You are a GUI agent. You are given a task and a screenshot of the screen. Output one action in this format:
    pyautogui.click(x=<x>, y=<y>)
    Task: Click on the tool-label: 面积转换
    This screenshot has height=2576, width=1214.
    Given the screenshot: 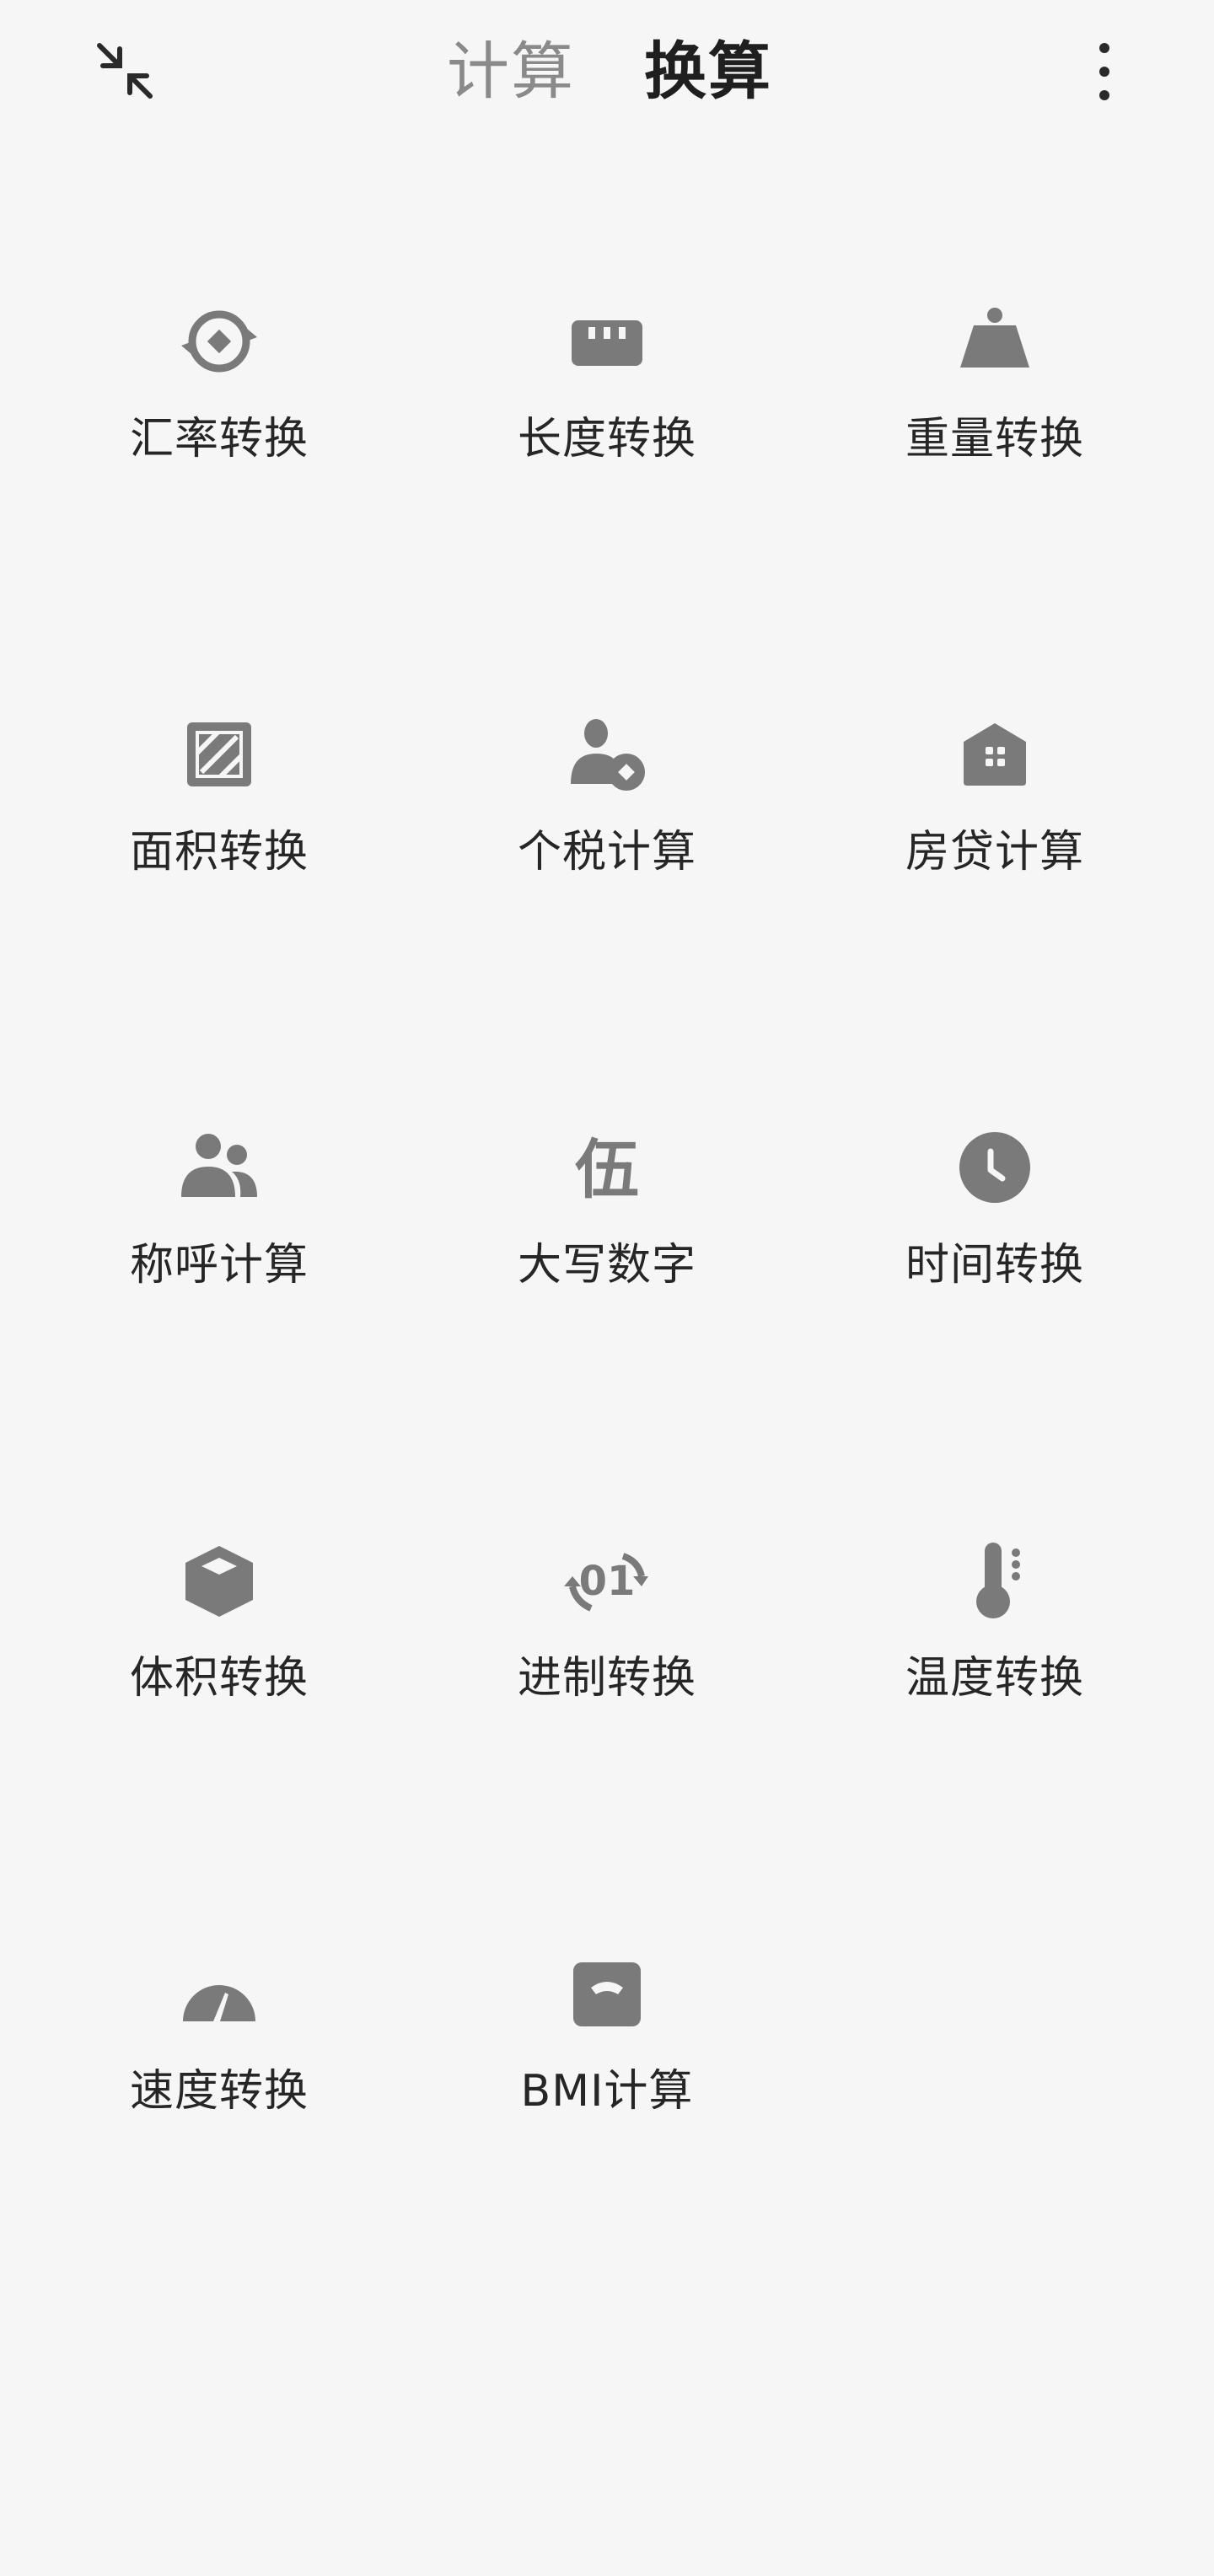 What is the action you would take?
    pyautogui.click(x=219, y=852)
    